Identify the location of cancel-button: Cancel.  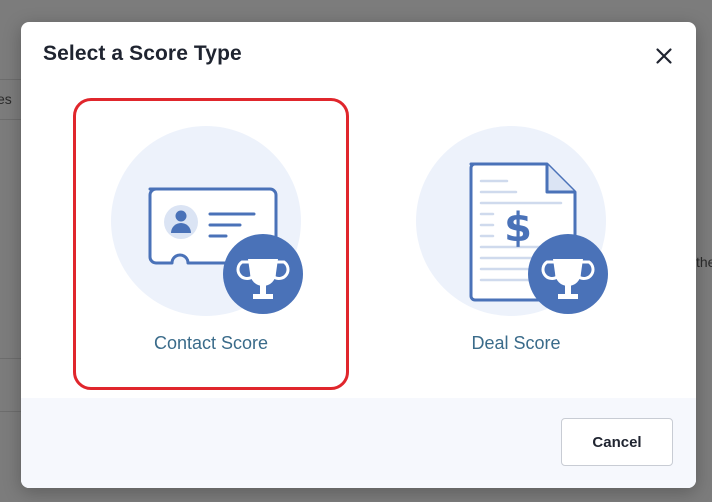
(617, 442).